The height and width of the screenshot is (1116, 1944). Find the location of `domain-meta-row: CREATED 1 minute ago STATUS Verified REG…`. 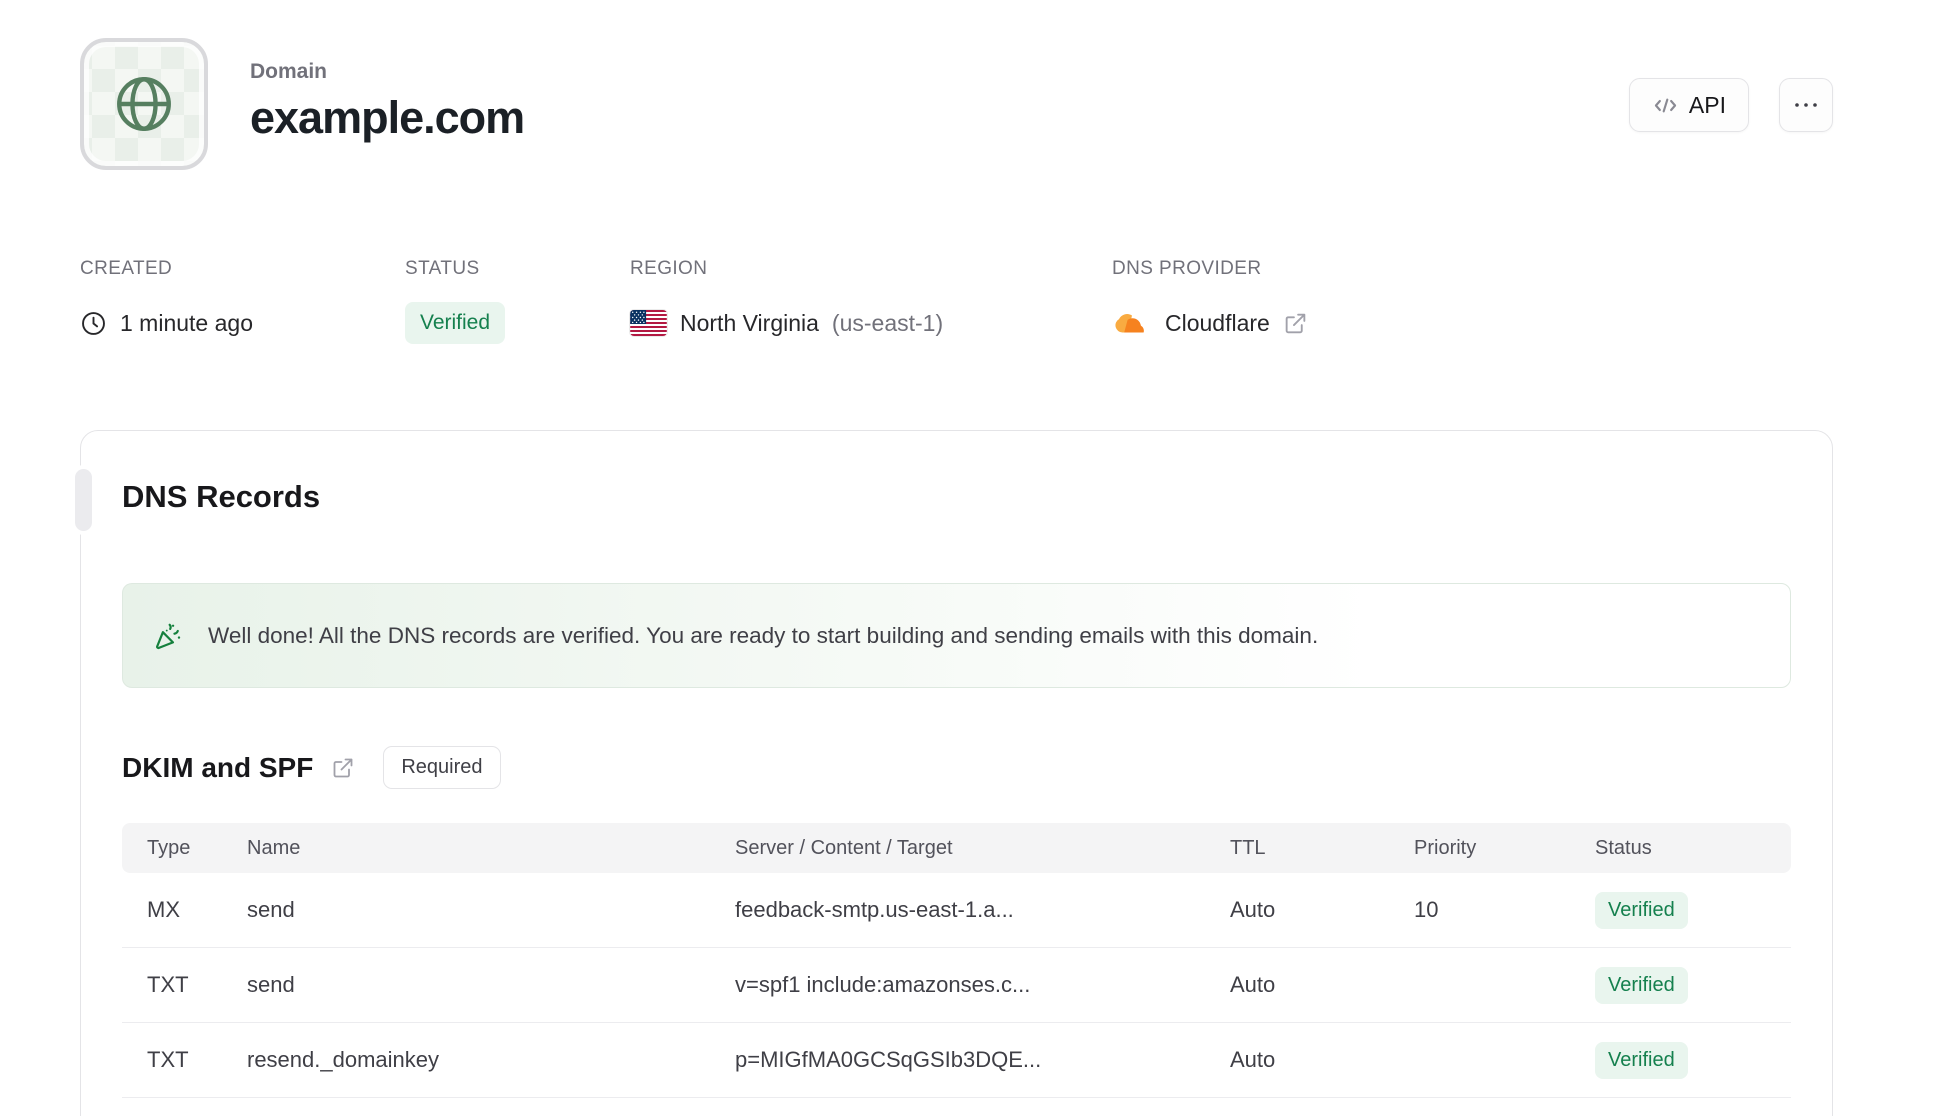

domain-meta-row: CREATED 1 minute ago STATUS Verified REG… is located at coordinates (956, 302).